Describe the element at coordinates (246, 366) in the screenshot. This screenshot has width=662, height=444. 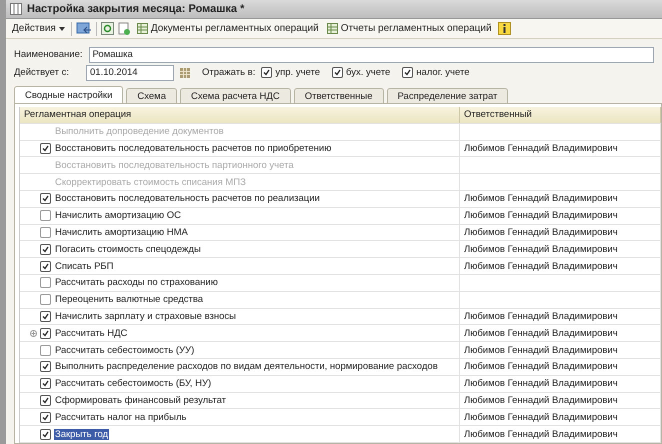
I see `operation-cell: Выполнить распределение расходов по видам деятельности, нормирование расходов` at that location.